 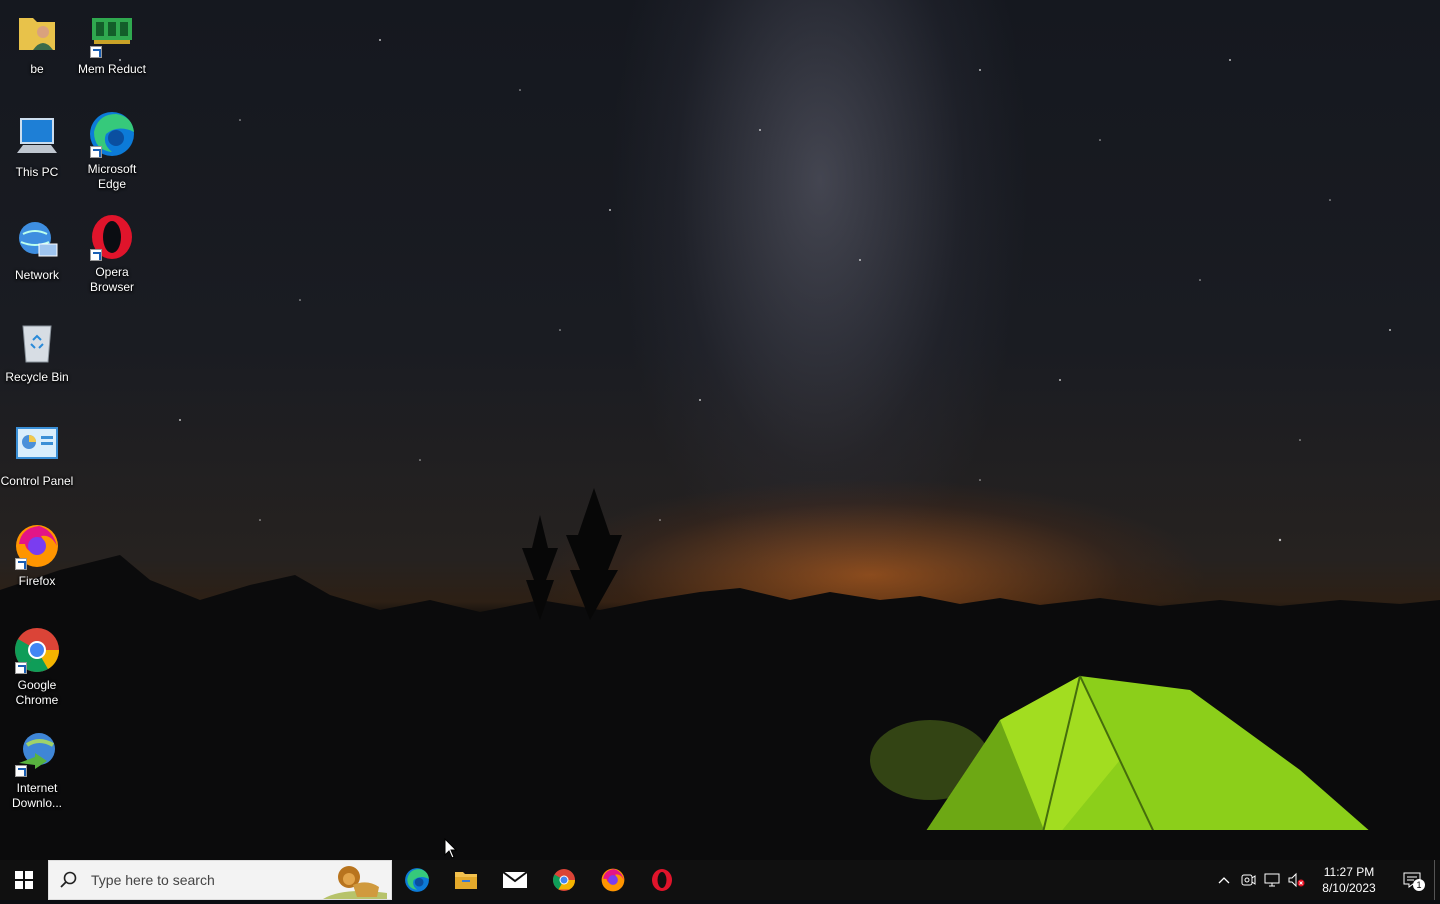 What do you see at coordinates (1349, 888) in the screenshot?
I see `clock-date: 8/10/2023` at bounding box center [1349, 888].